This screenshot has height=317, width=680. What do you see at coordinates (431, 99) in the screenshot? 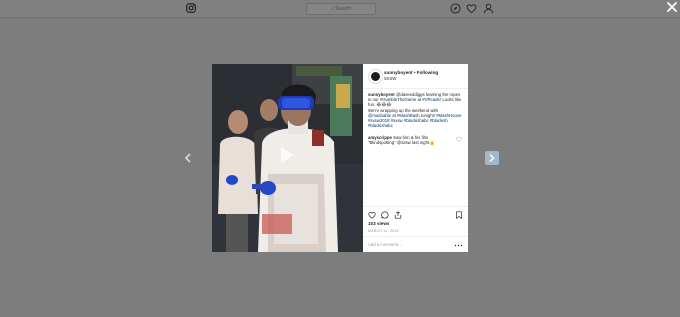
I see `hashtag-link: #VRcade` at bounding box center [431, 99].